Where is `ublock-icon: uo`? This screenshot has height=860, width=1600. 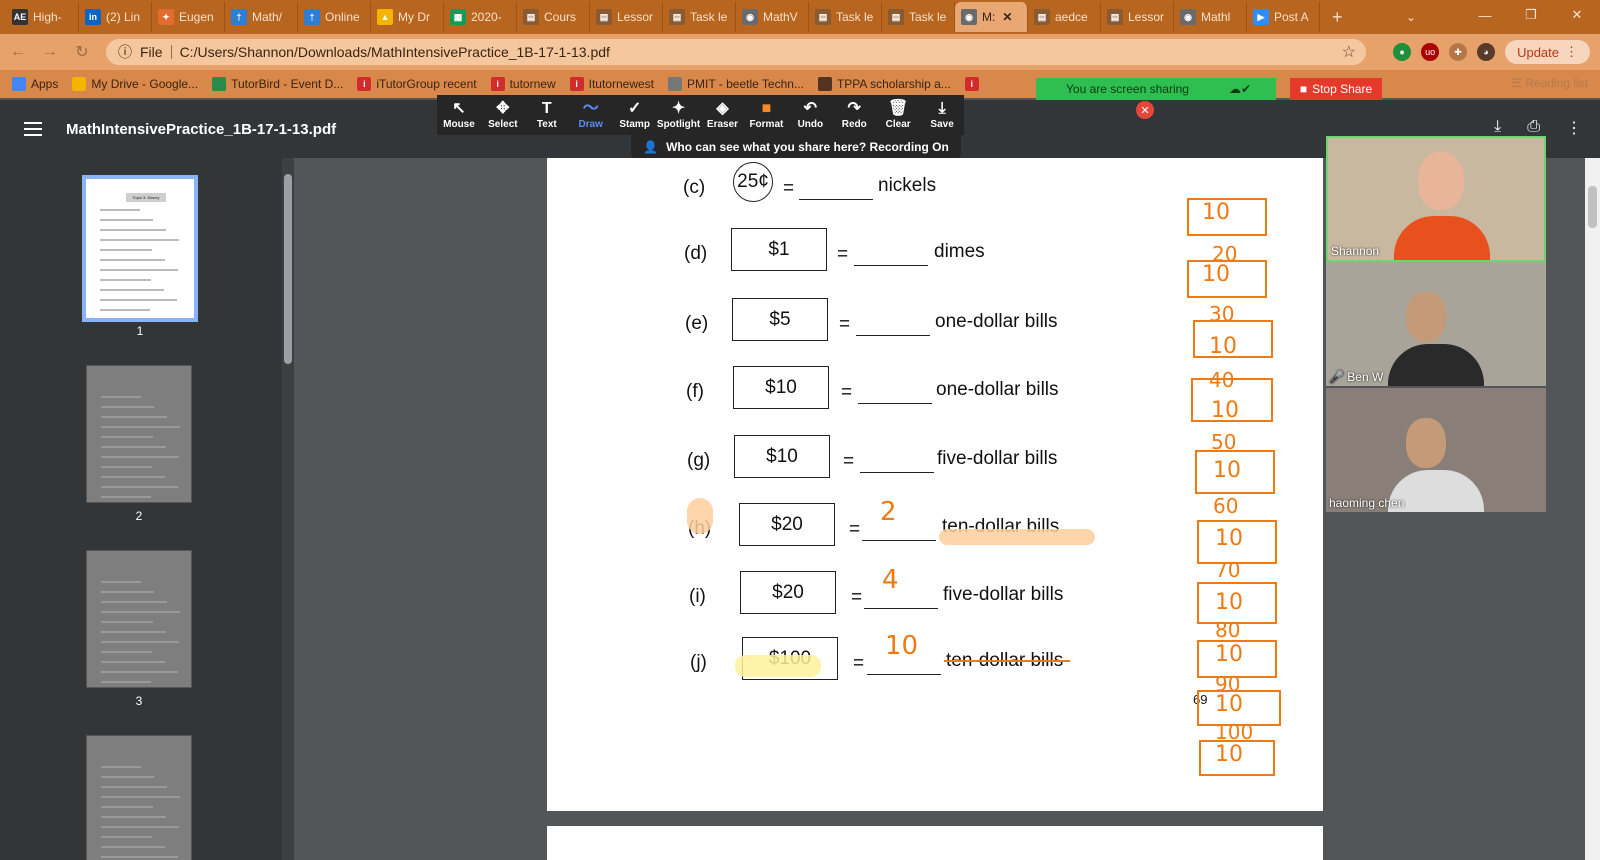
ublock-icon: uo is located at coordinates (1430, 52).